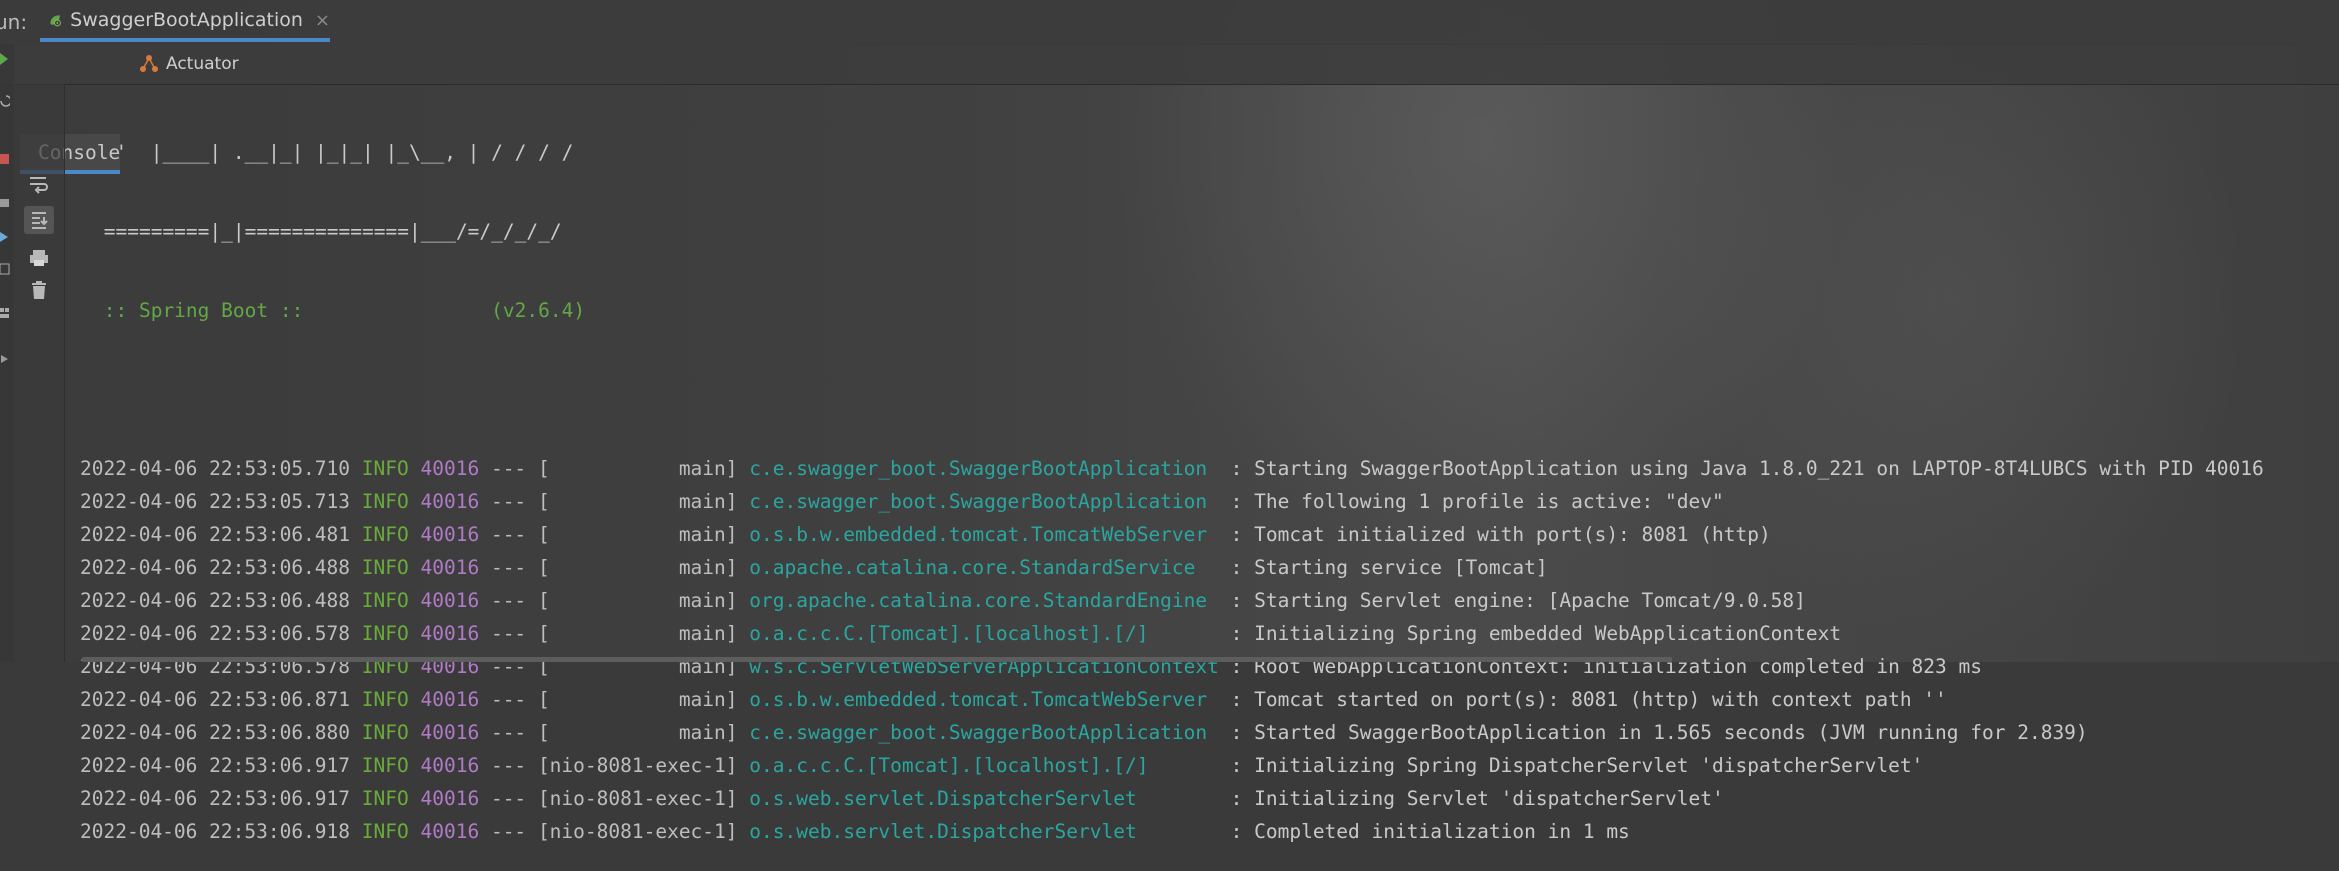 This screenshot has height=871, width=2339. I want to click on tab-actuator: Actuator, so click(186, 64).